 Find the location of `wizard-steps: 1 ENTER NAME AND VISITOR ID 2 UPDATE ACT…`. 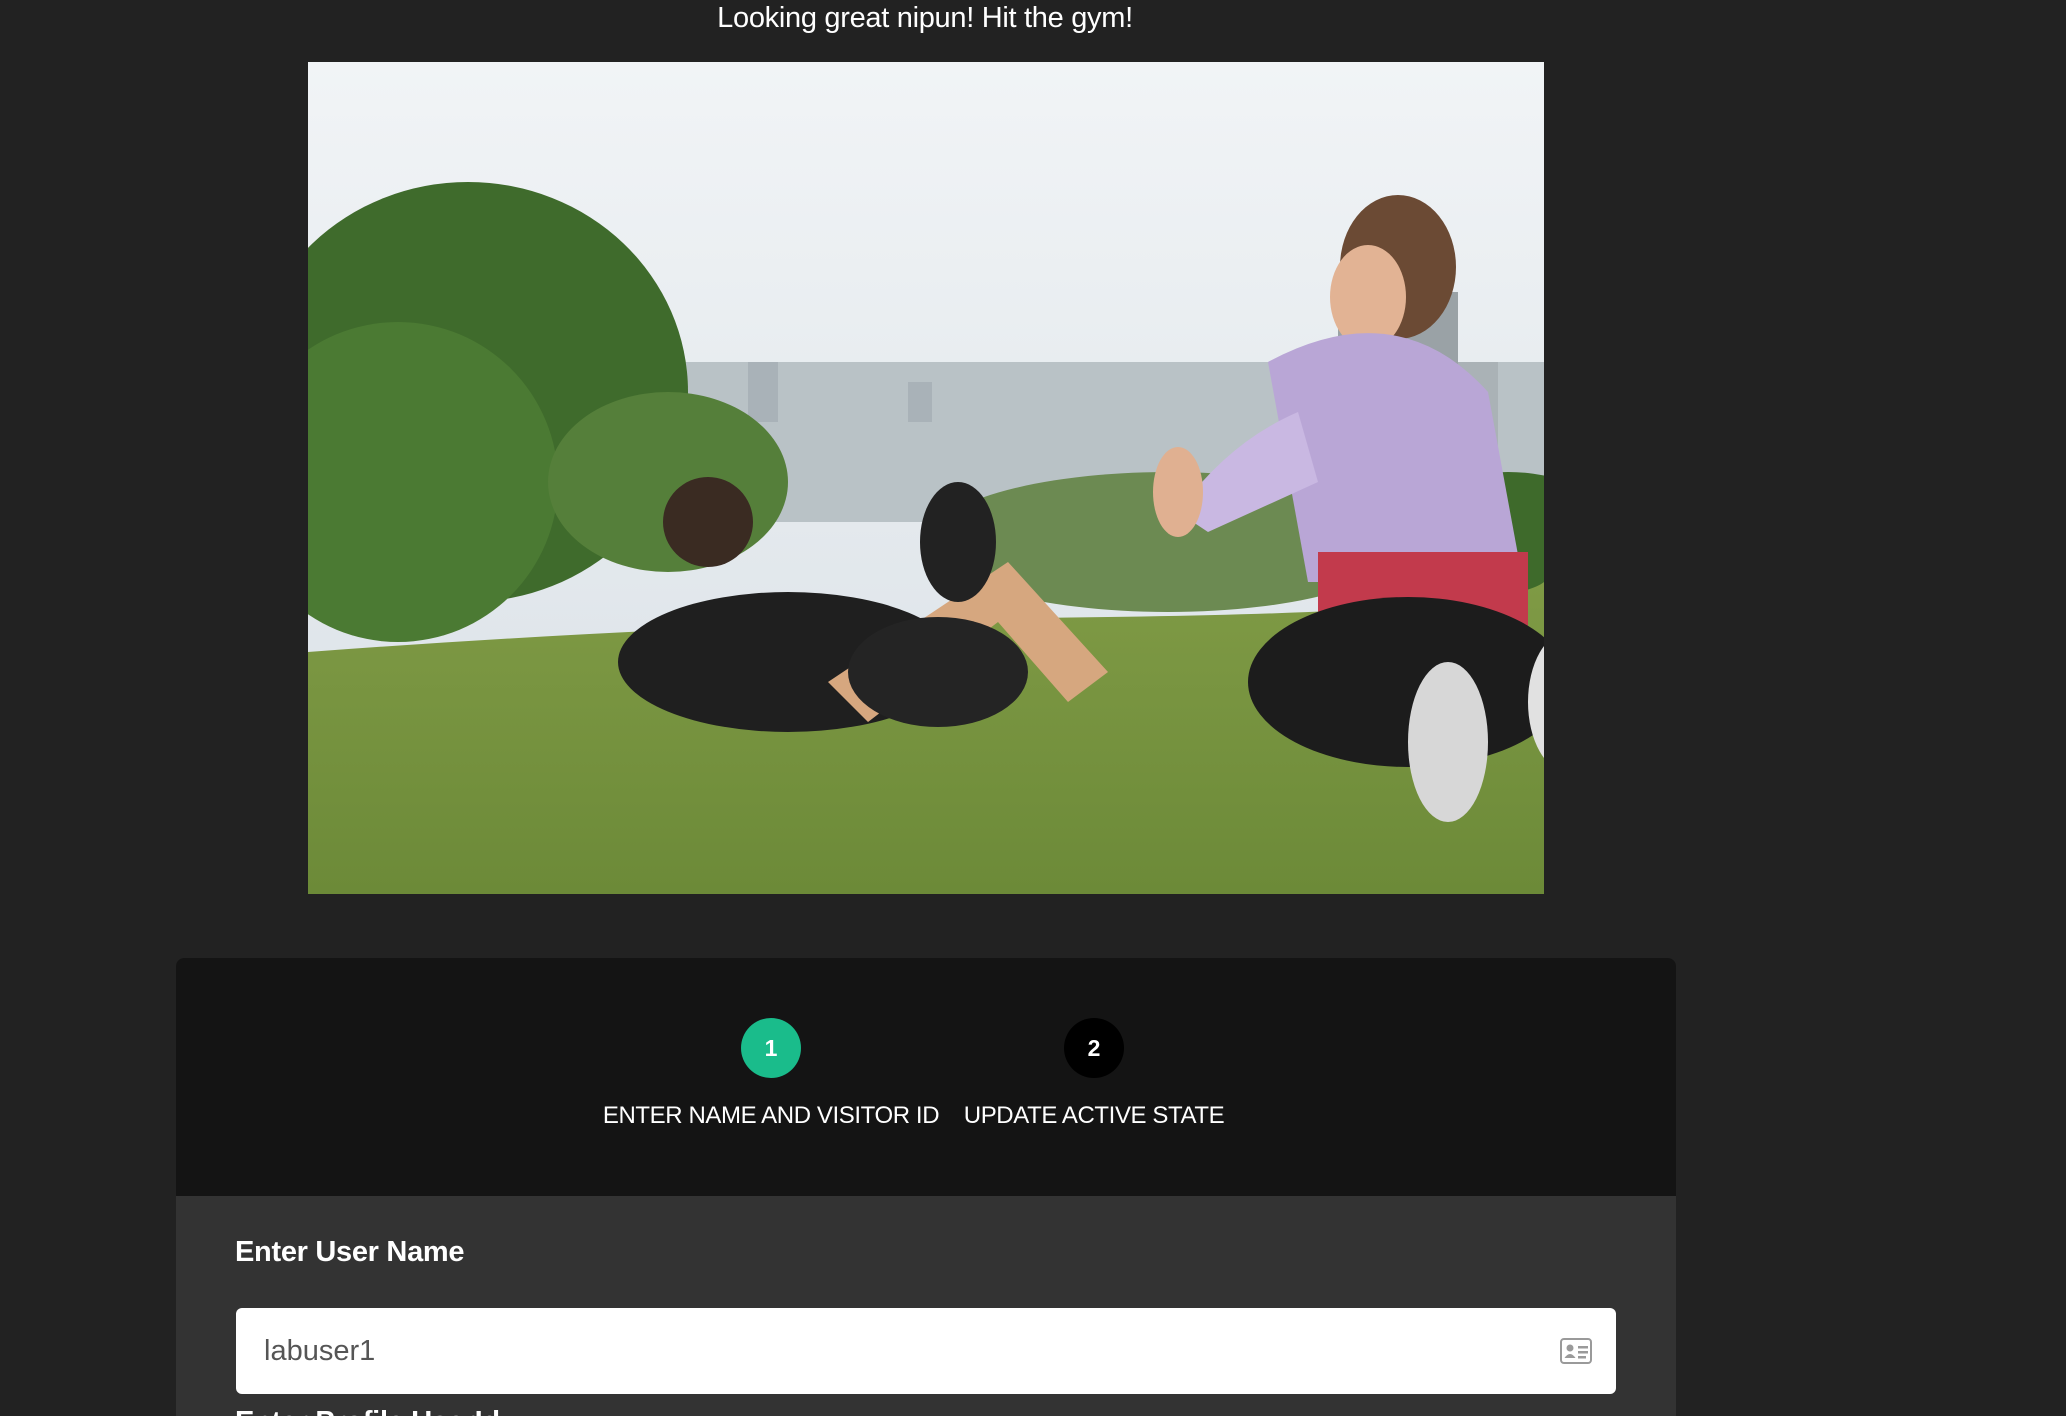

wizard-steps: 1 ENTER NAME AND VISITOR ID 2 UPDATE ACT… is located at coordinates (926, 1077).